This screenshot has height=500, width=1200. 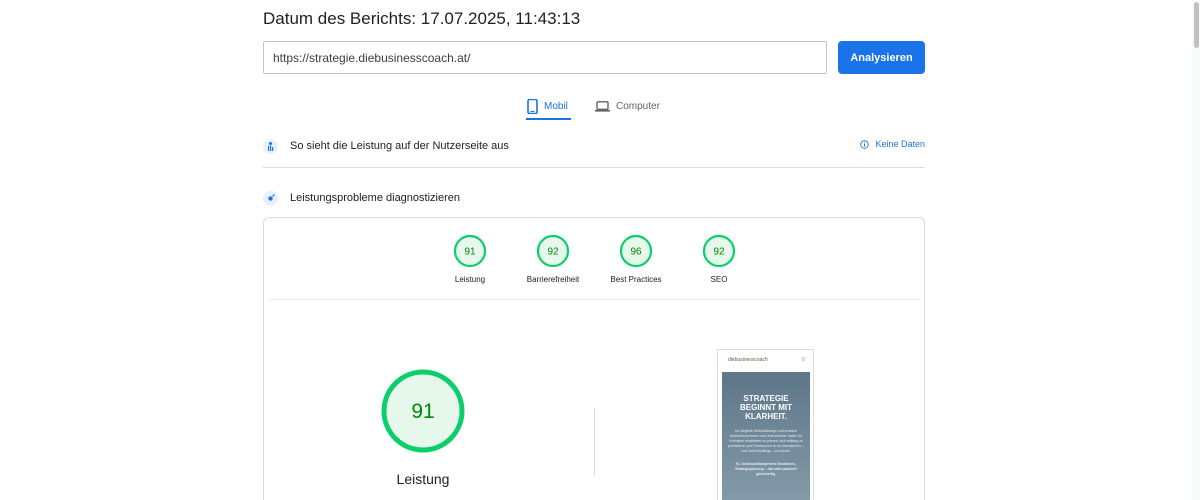 I want to click on section-divider, so click(x=594, y=167).